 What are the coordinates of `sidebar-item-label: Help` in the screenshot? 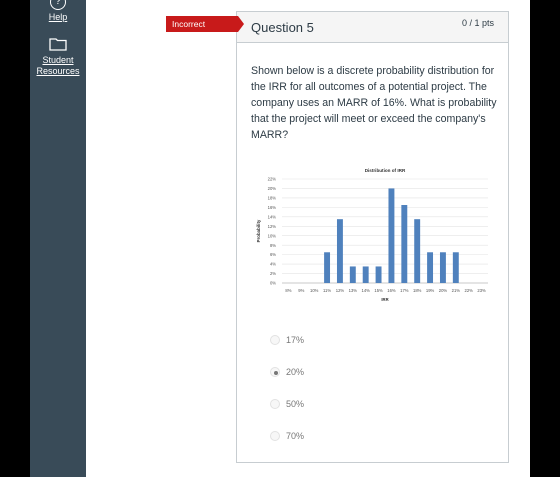 It's located at (58, 17).